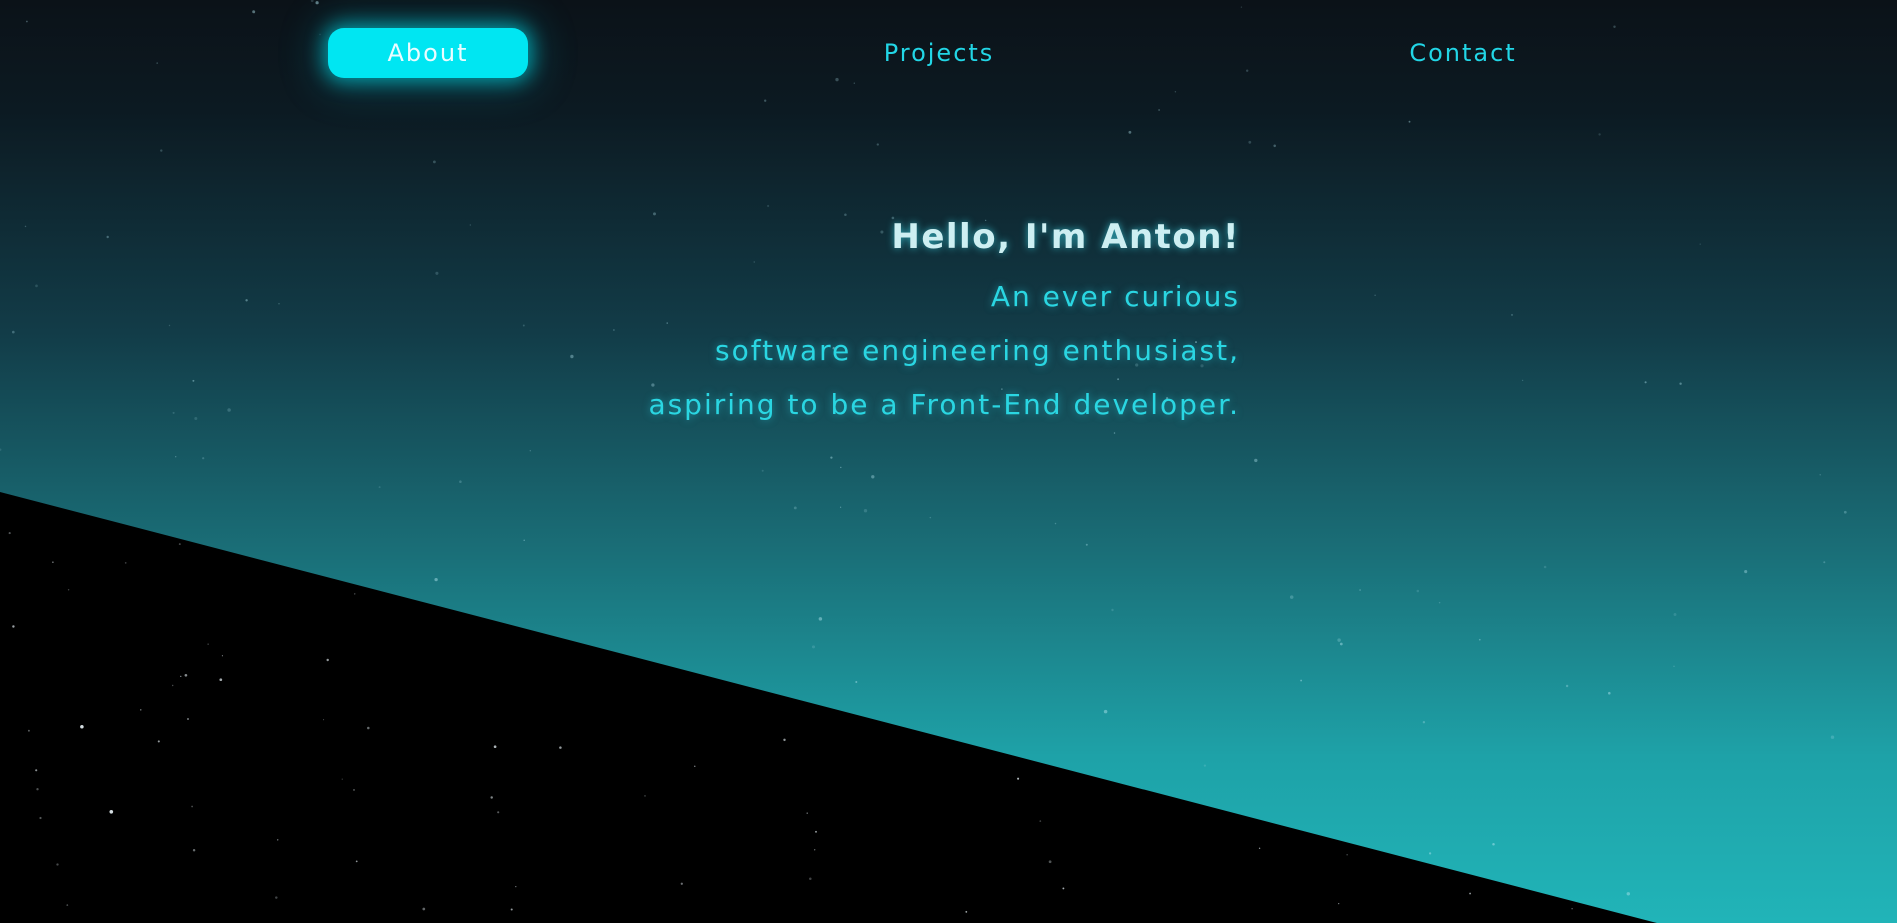  Describe the element at coordinates (939, 53) in the screenshot. I see `nav-projects-link: Projects` at that location.